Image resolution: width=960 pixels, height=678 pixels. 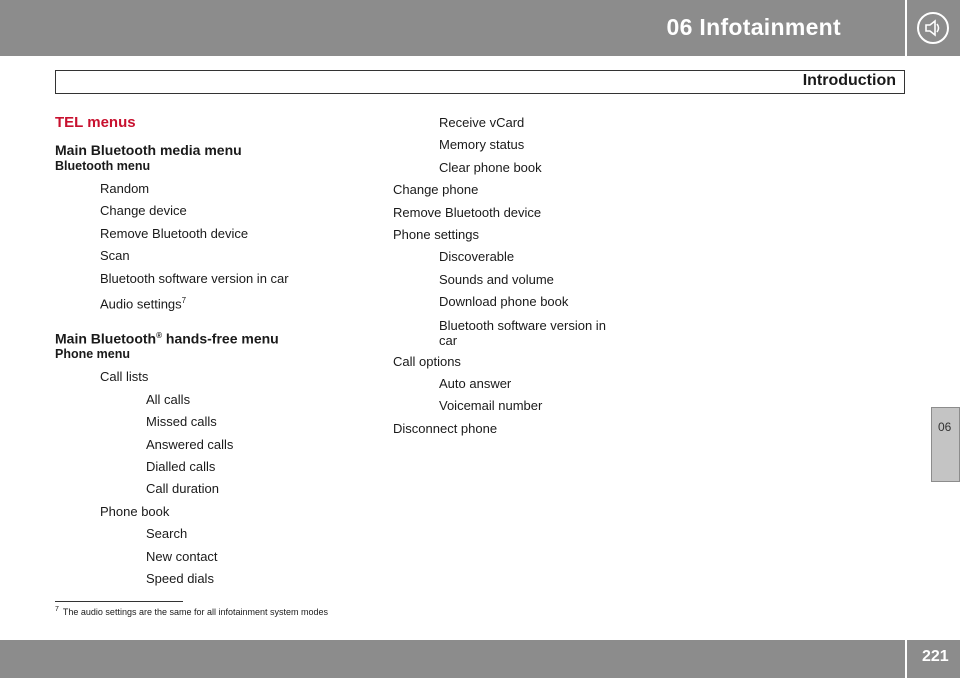 What do you see at coordinates (57, 609) in the screenshot?
I see `footnote-number: 7` at bounding box center [57, 609].